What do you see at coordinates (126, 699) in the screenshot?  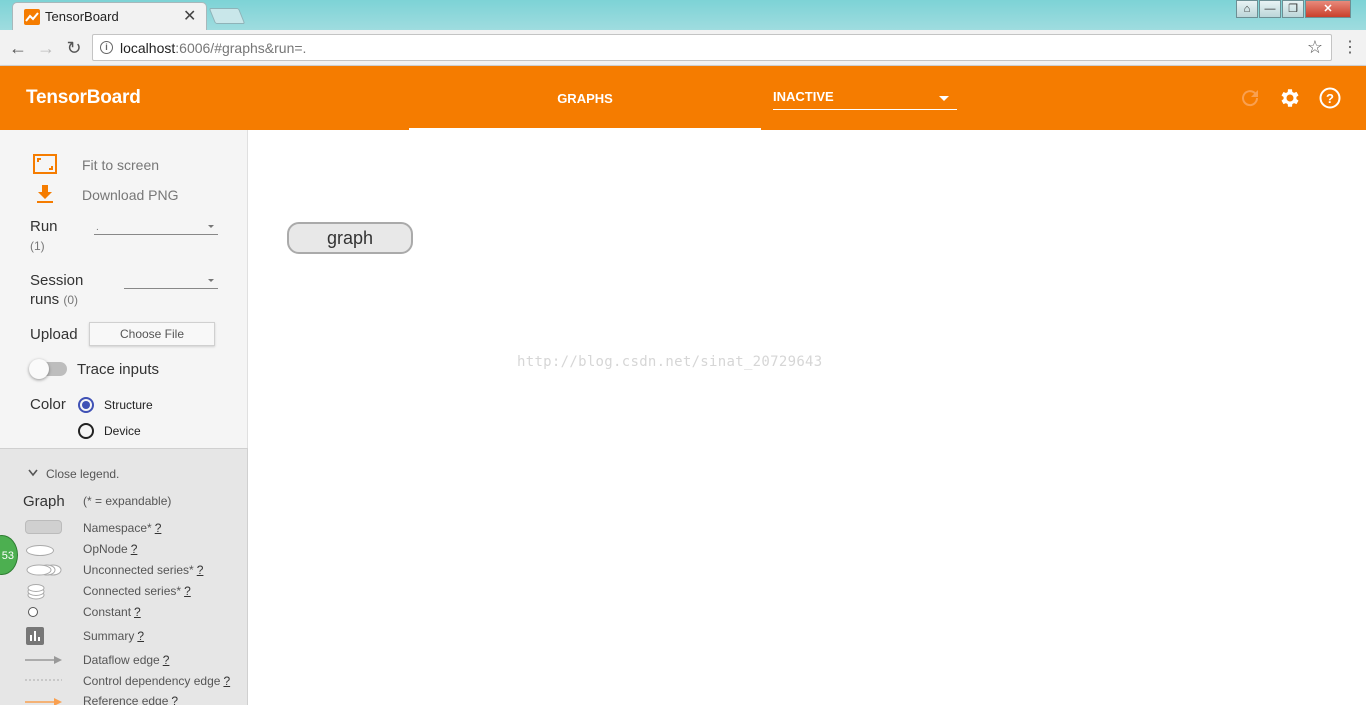 I see `legend-label: Reference edge` at bounding box center [126, 699].